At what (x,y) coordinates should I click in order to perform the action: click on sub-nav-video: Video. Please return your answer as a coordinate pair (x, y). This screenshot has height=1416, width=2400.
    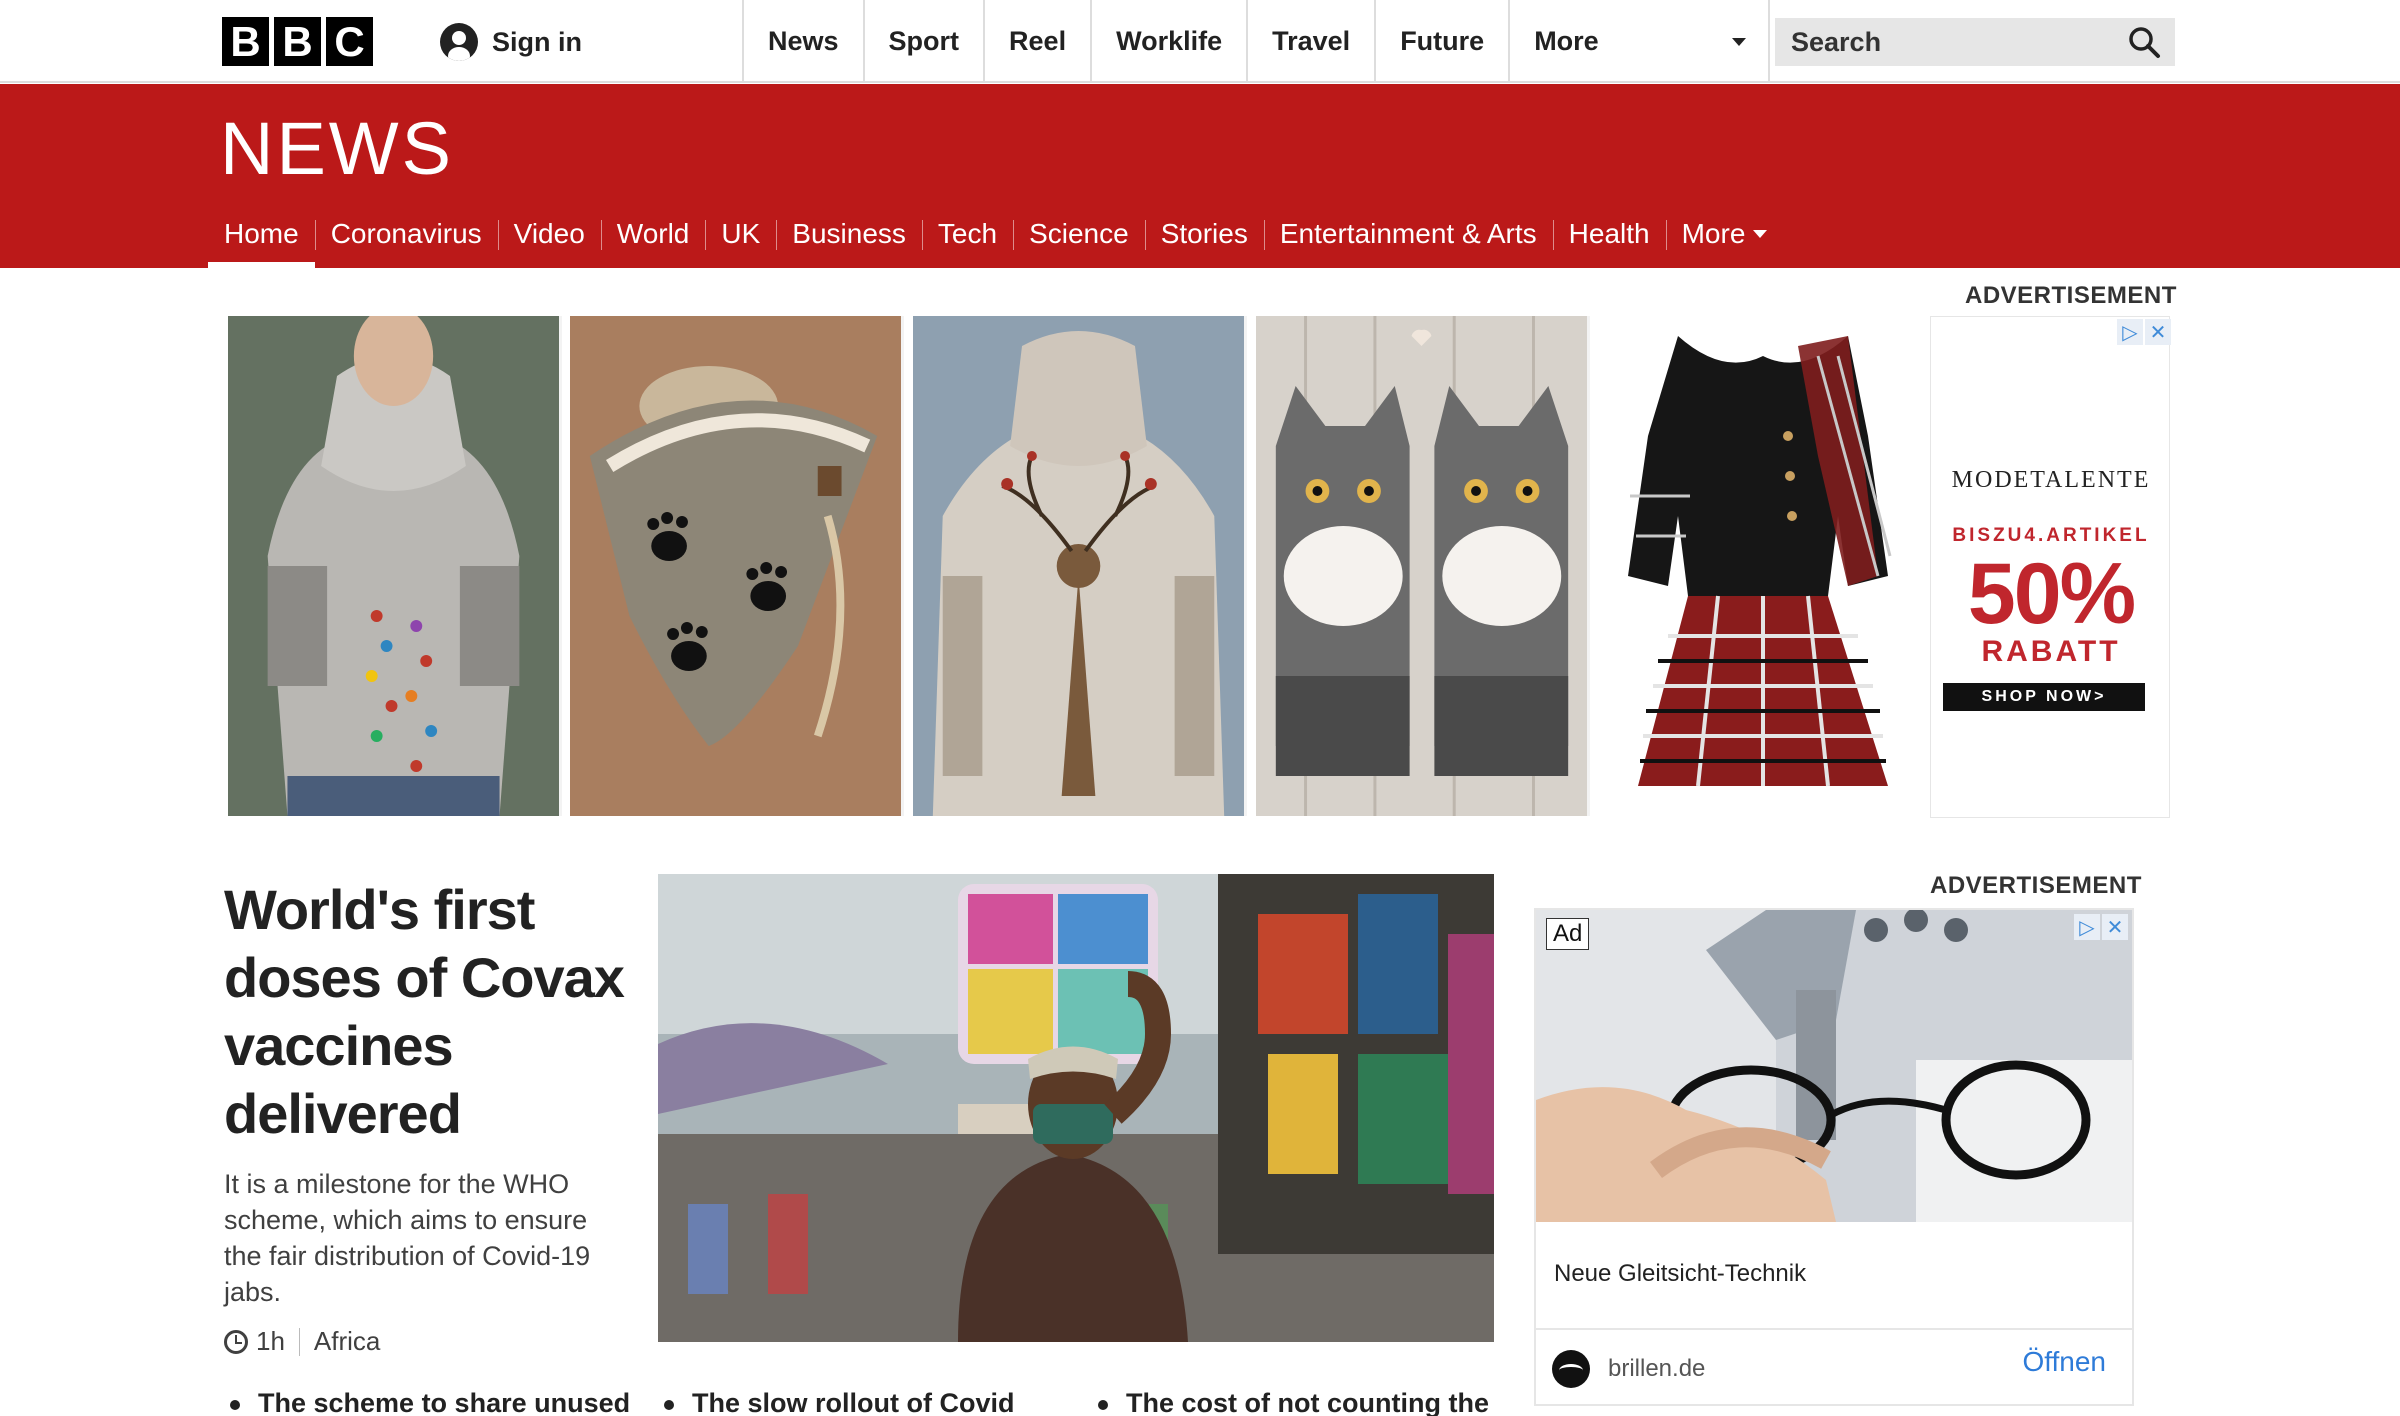
    Looking at the image, I should click on (549, 234).